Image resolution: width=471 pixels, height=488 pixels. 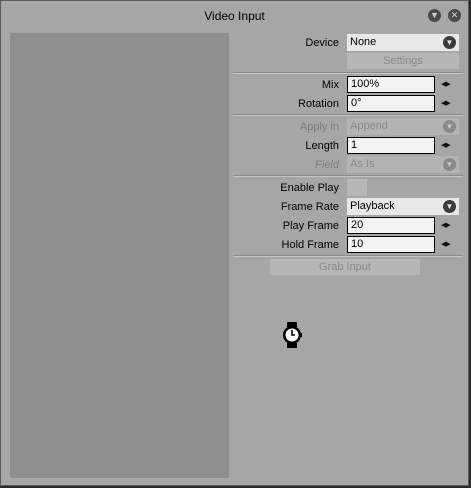 I want to click on device-value: None, so click(x=363, y=42).